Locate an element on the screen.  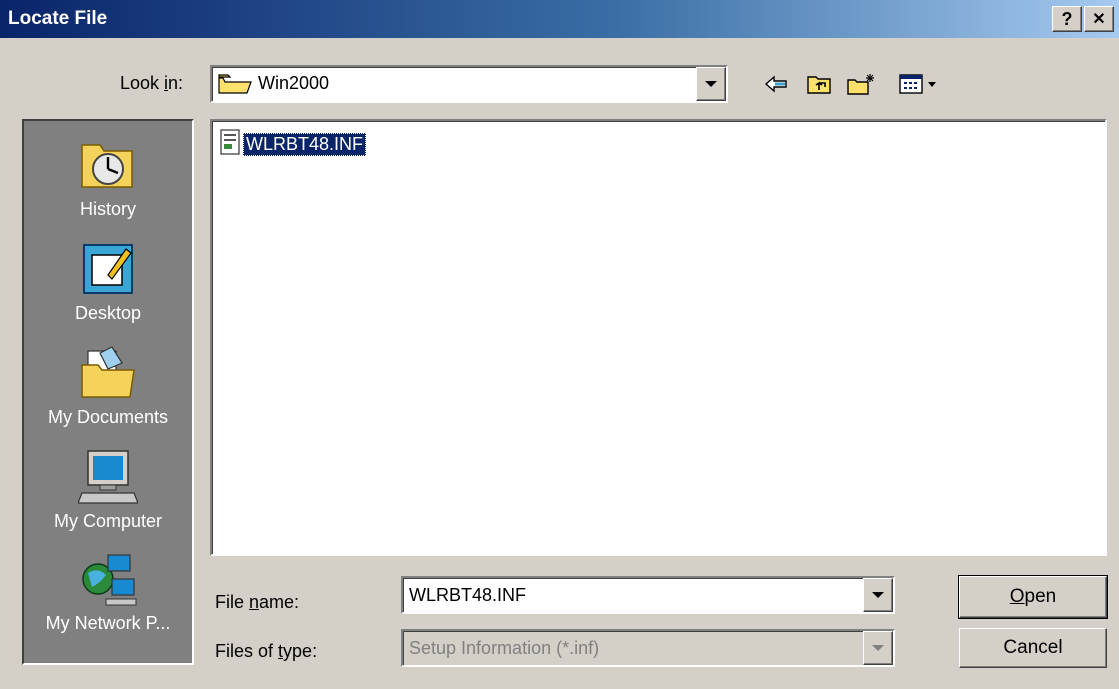
window-title: Locate File is located at coordinates (58, 18).